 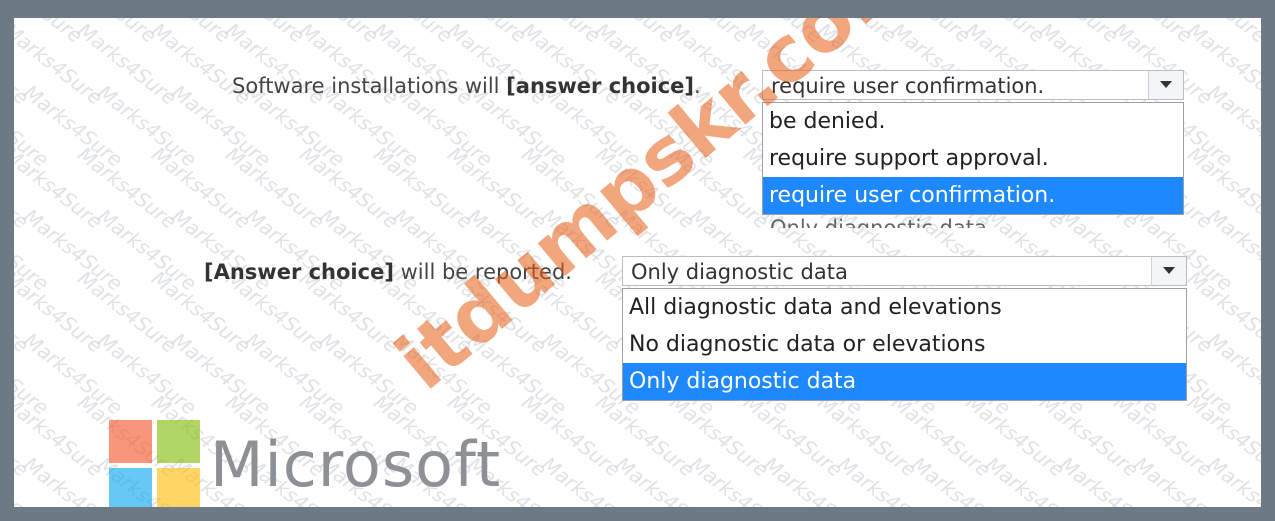 What do you see at coordinates (904, 307) in the screenshot?
I see `question2-option: All diagnostic data and elevations` at bounding box center [904, 307].